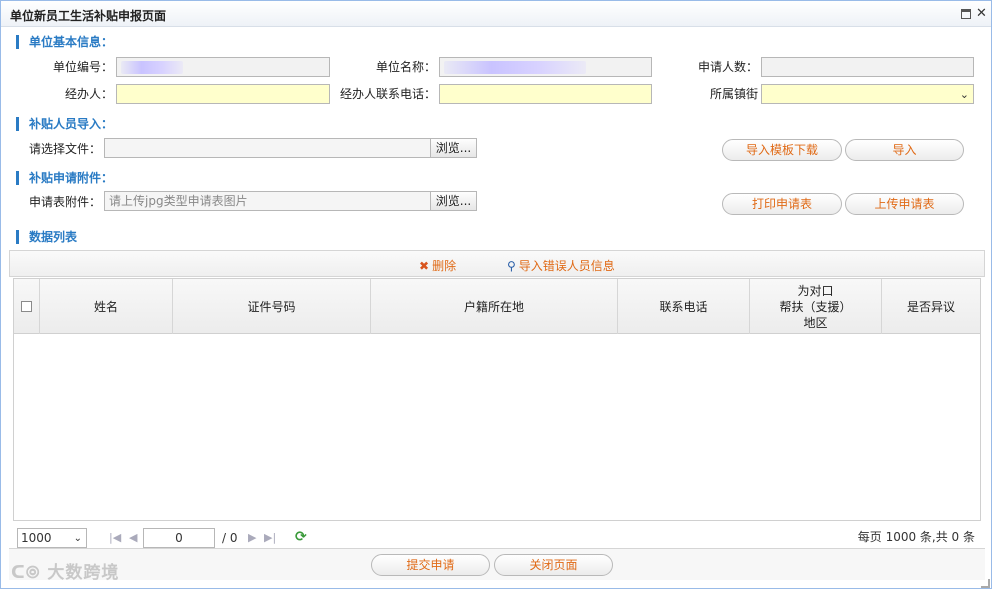  I want to click on prev-page-icon: ◀, so click(133, 537).